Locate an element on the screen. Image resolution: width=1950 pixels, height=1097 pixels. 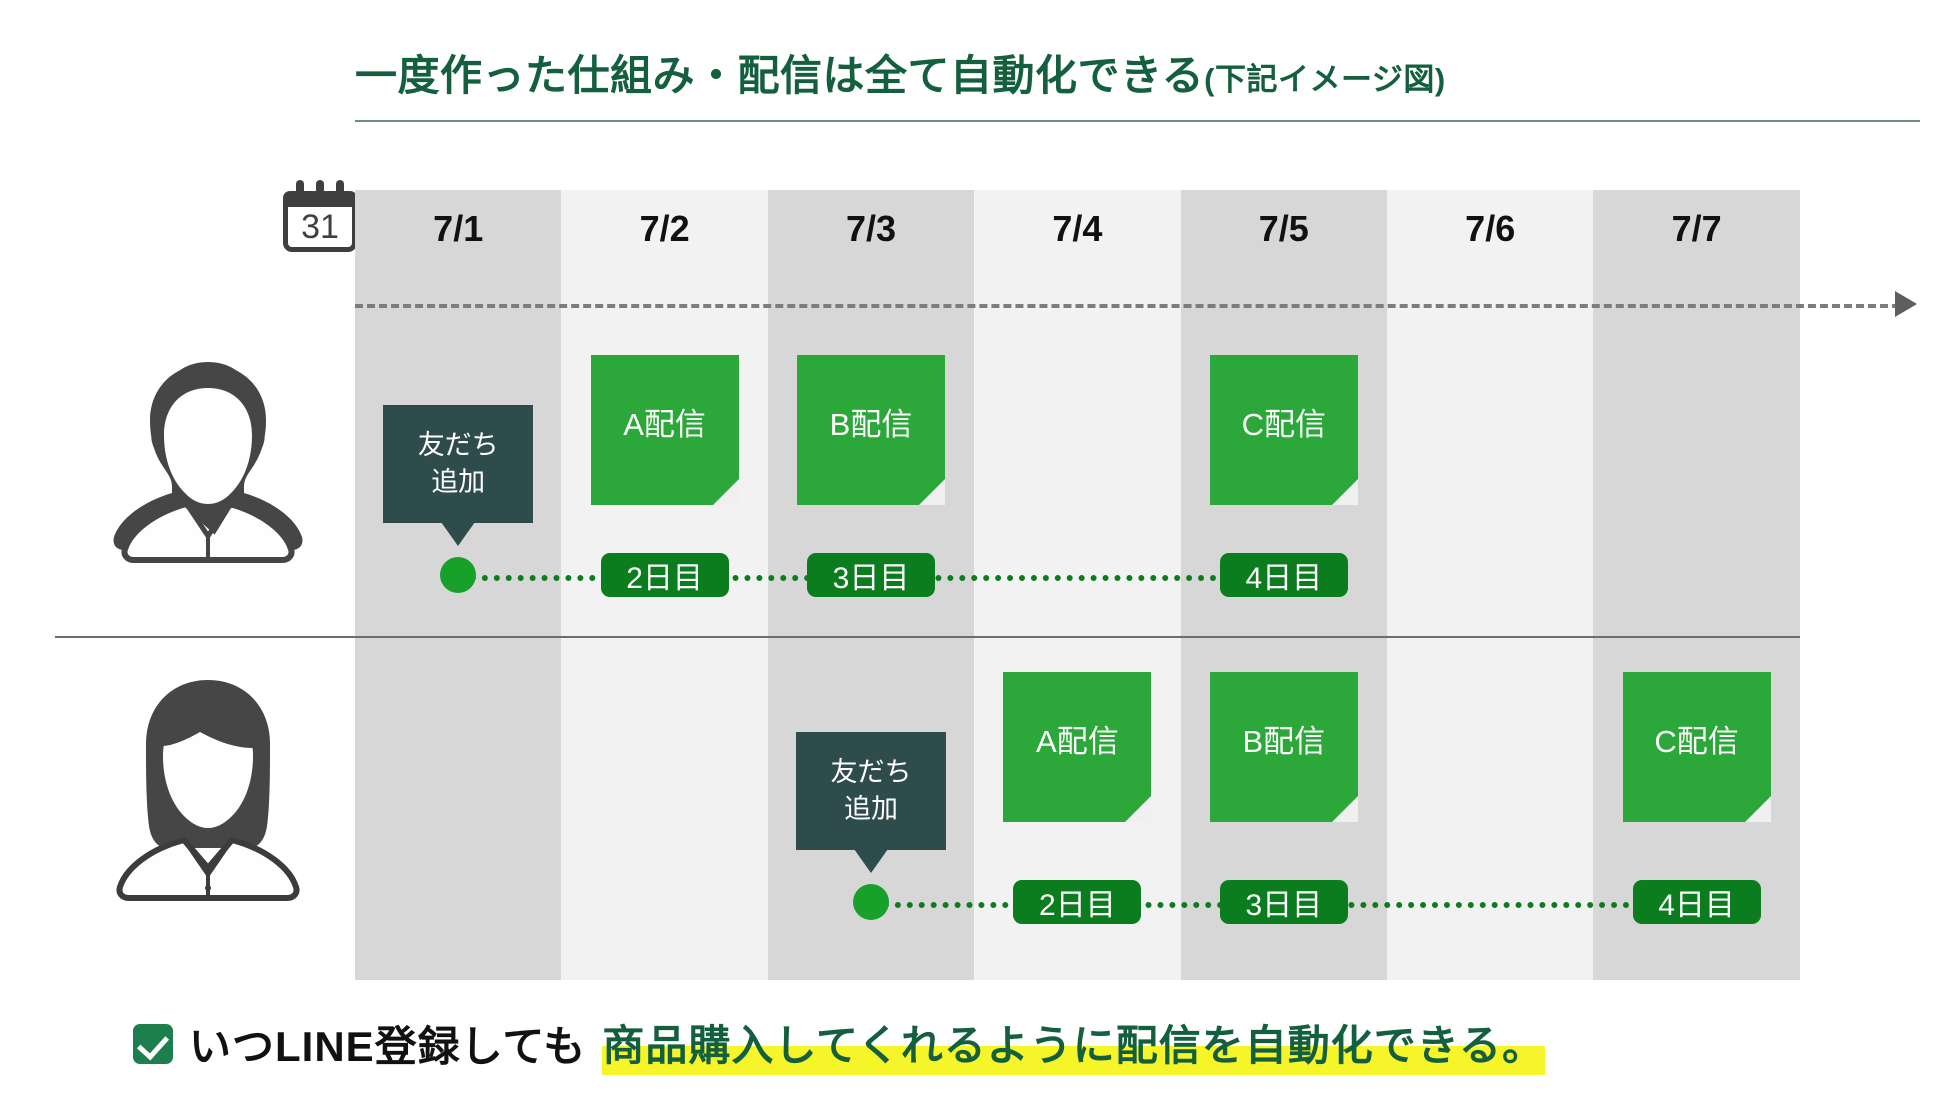
check-icon is located at coordinates (153, 1043).